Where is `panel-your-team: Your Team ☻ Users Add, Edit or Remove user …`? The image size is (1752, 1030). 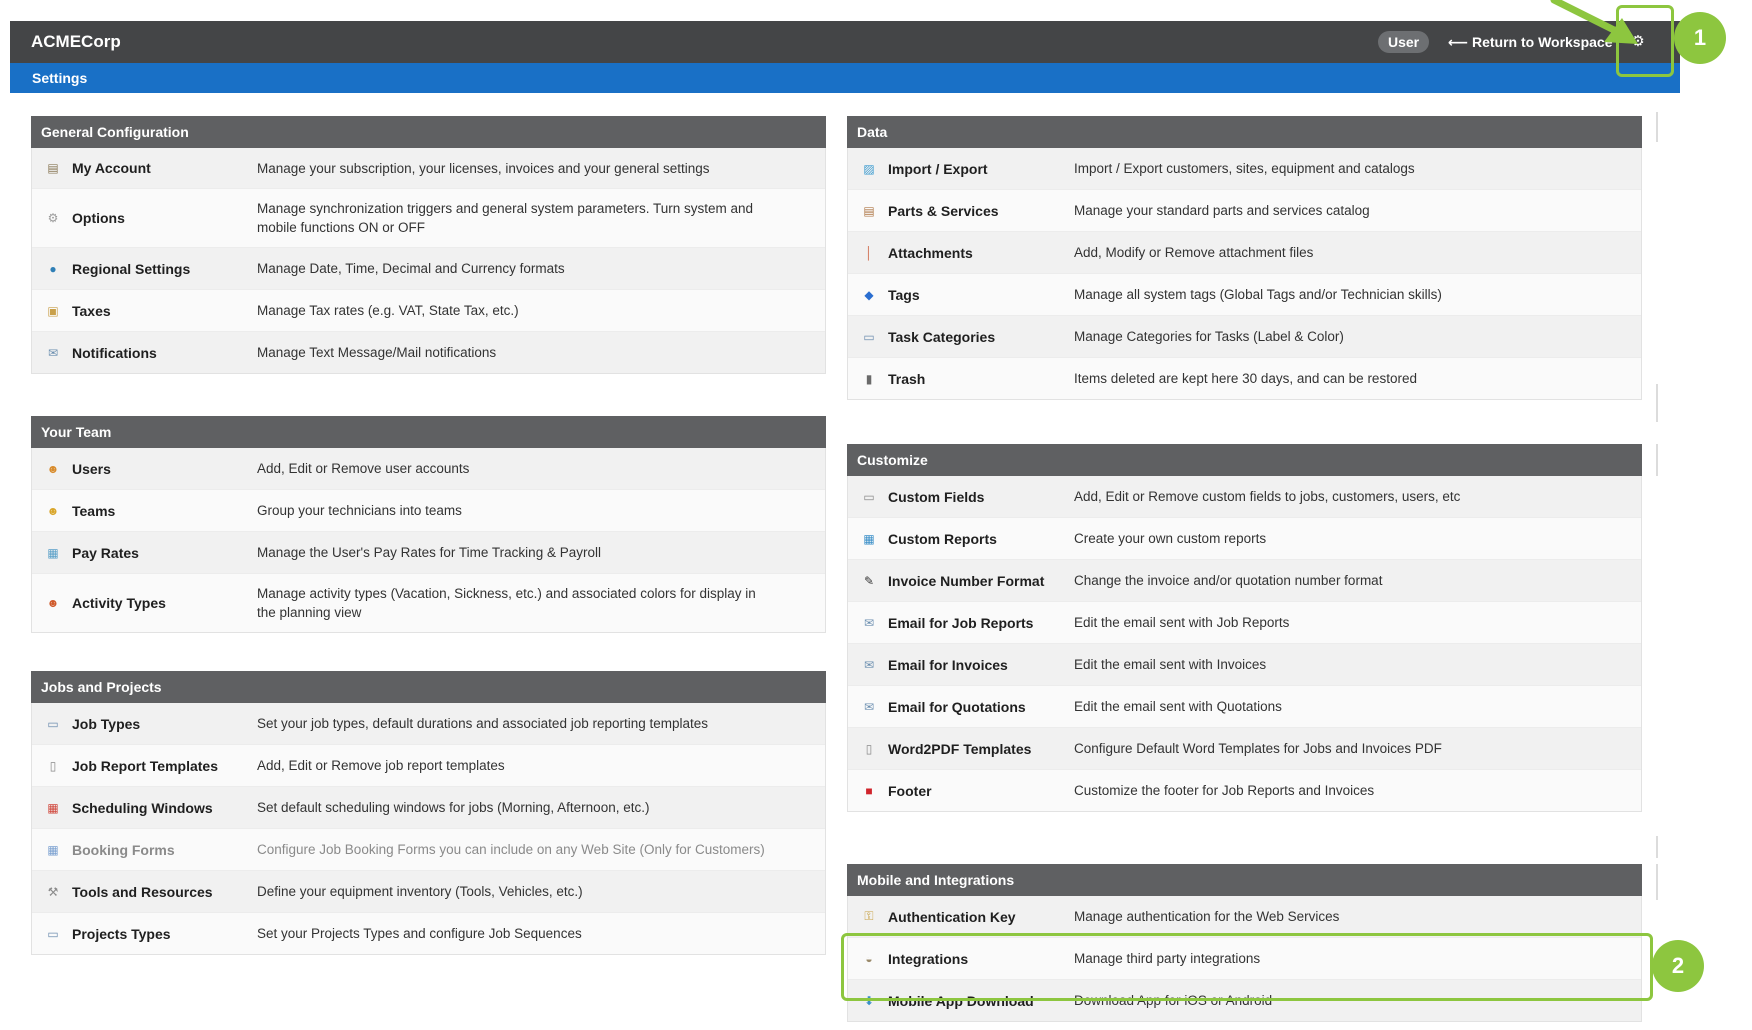
panel-your-team: Your Team ☻ Users Add, Edit or Remove user … is located at coordinates (428, 524).